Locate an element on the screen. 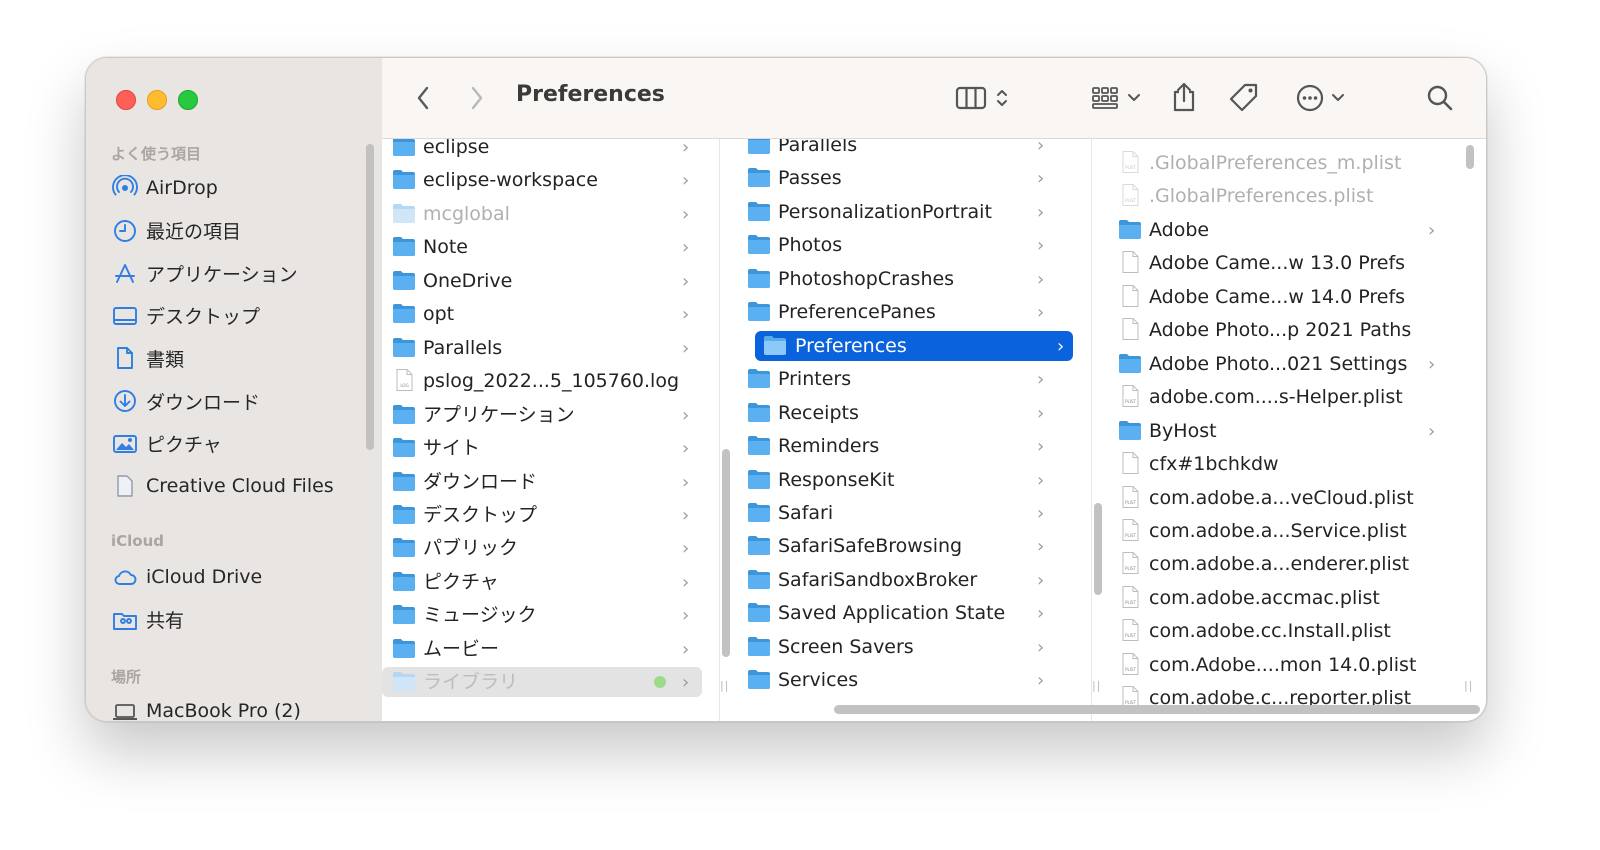  sidebar-scrollbar is located at coordinates (370, 297).